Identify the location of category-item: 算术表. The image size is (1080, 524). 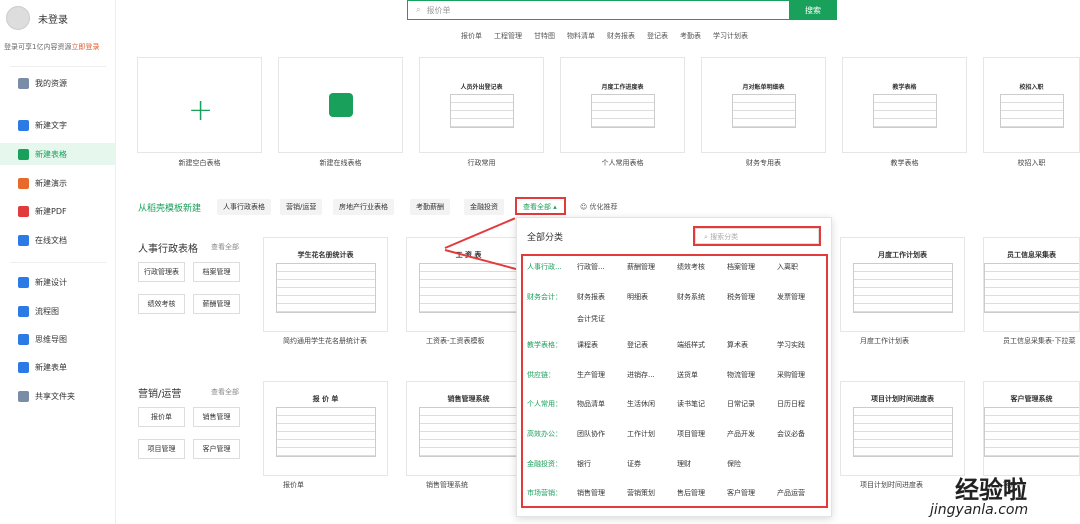
(752, 345).